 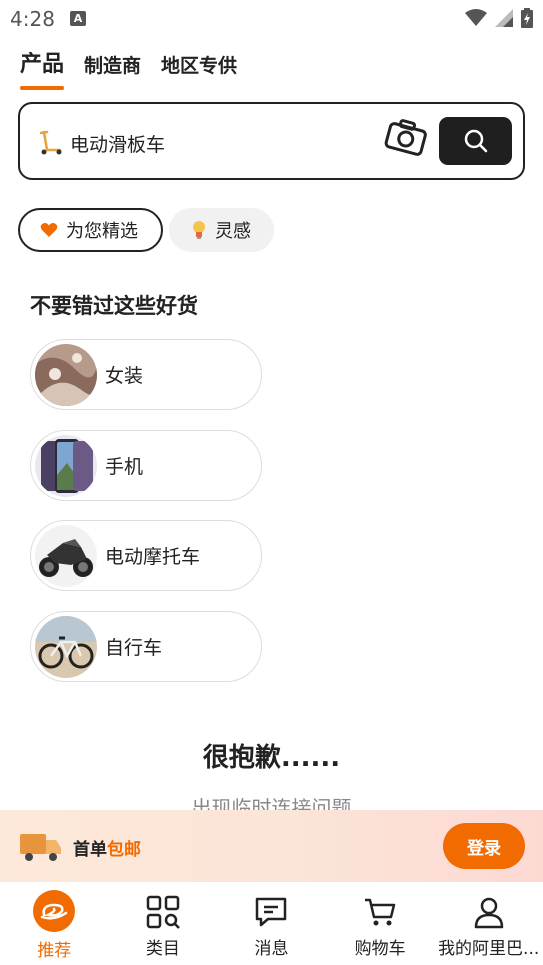 What do you see at coordinates (380, 912) in the screenshot?
I see `cart-icon` at bounding box center [380, 912].